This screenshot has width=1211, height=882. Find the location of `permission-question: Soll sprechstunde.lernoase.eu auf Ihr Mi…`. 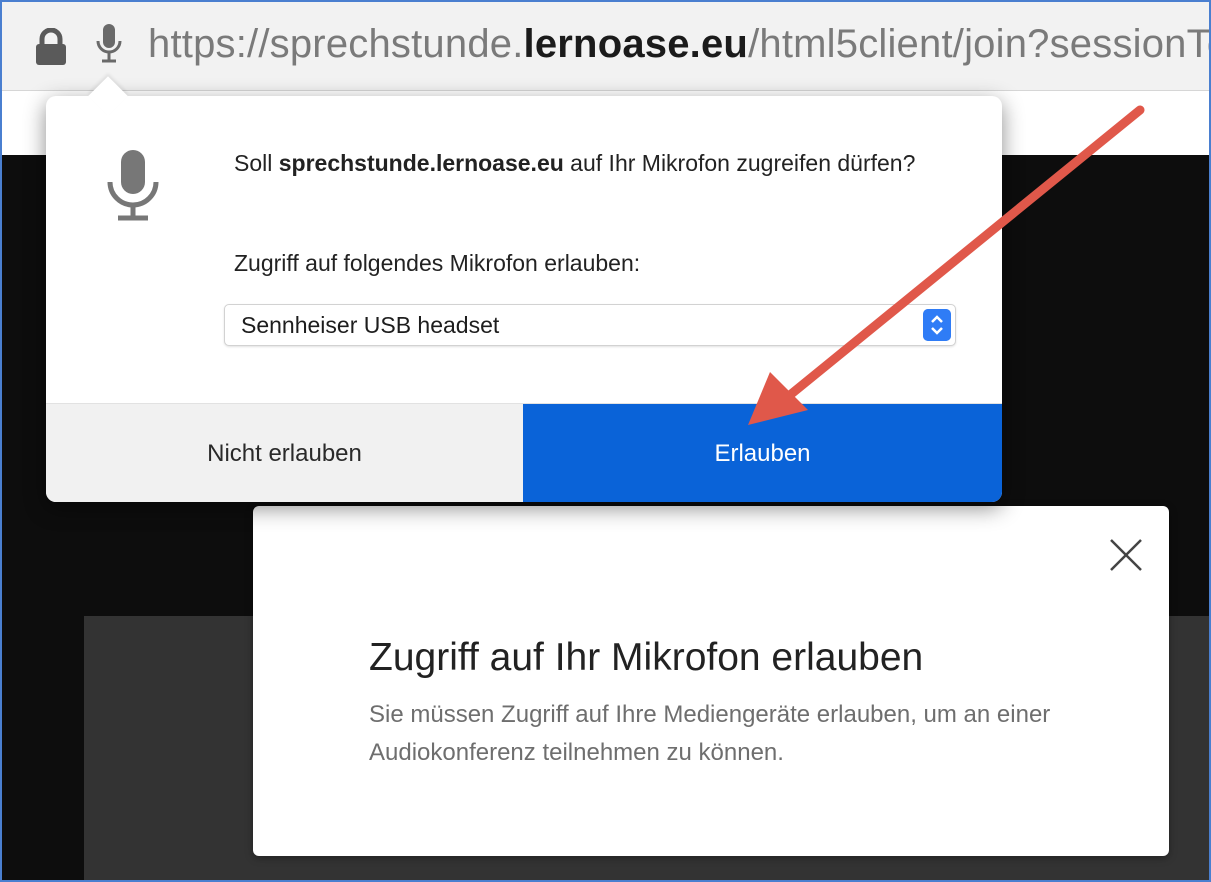

permission-question: Soll sprechstunde.lernoase.eu auf Ihr Mi… is located at coordinates (594, 163).